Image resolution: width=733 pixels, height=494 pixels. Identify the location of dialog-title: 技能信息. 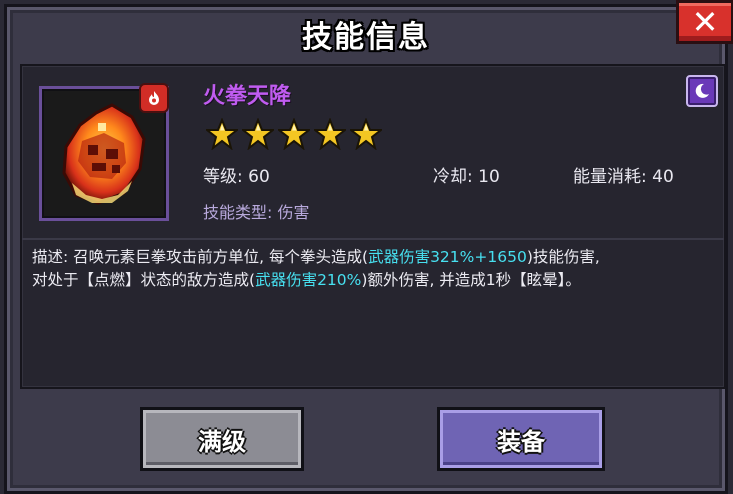
(366, 37).